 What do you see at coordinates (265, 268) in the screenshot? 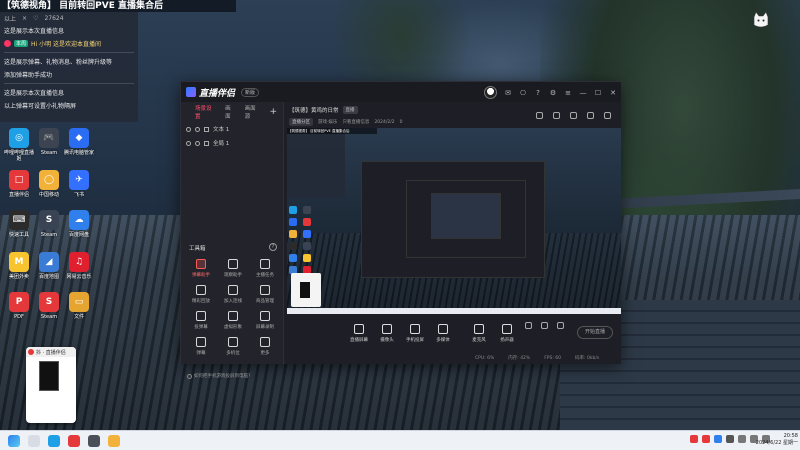
I see `tool-button: 主播任务` at bounding box center [265, 268].